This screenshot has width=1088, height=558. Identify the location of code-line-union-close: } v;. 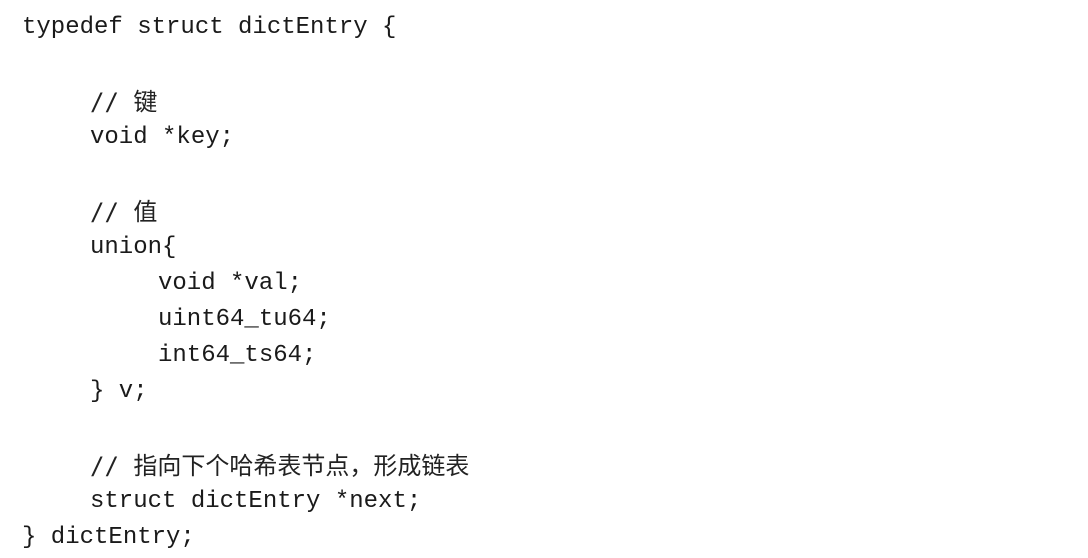
(119, 391).